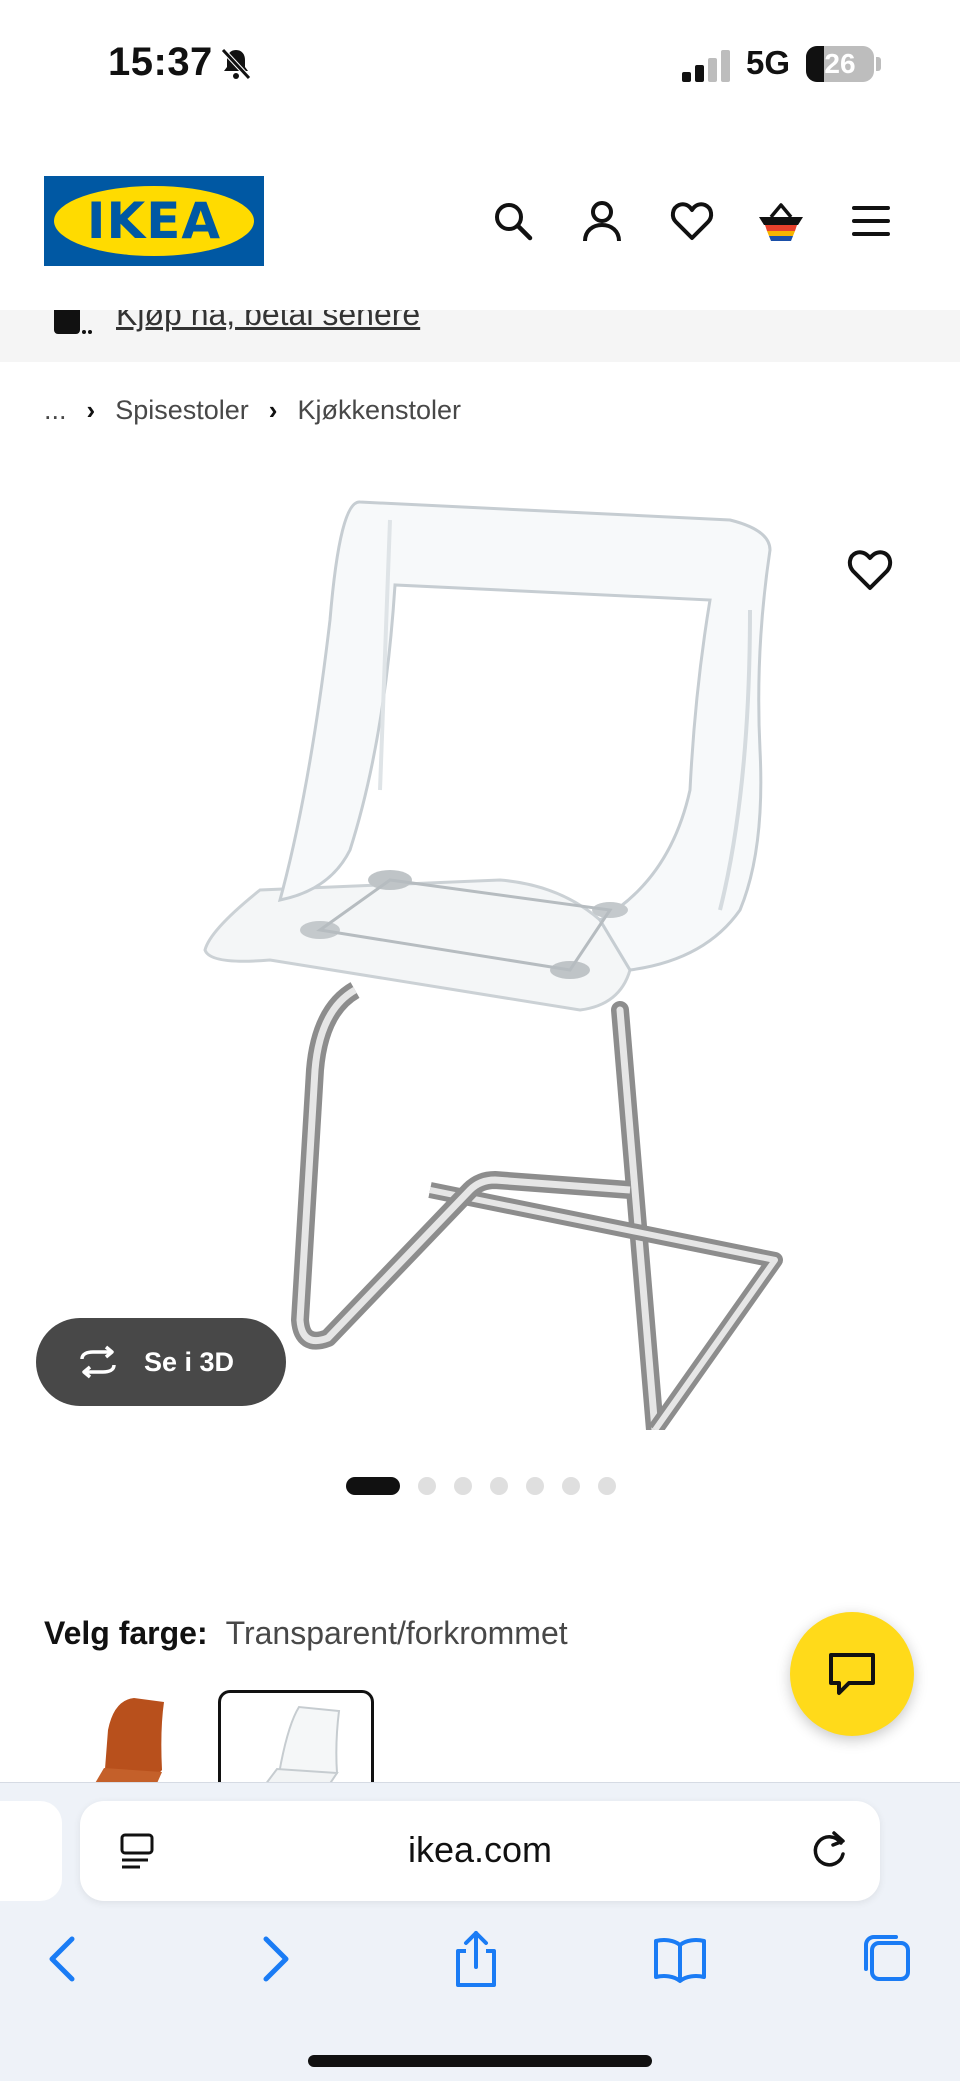  What do you see at coordinates (73, 322) in the screenshot?
I see `card-icon` at bounding box center [73, 322].